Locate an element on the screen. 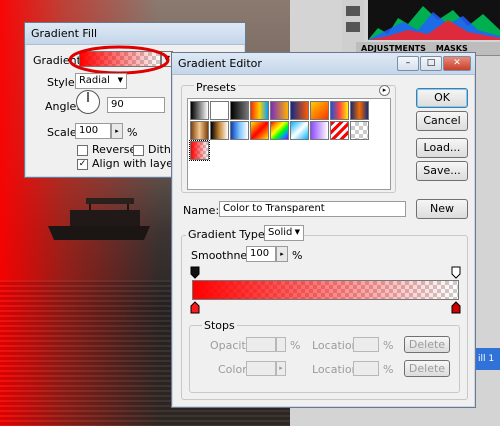 The image size is (500, 426). cancel-button: Cancel is located at coordinates (442, 121).